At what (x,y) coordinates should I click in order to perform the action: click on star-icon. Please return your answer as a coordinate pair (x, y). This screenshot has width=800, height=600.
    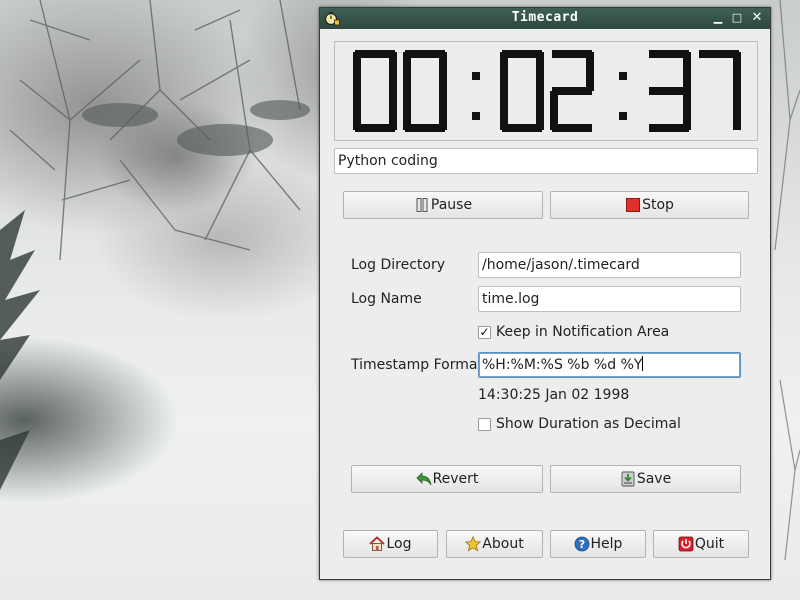
    Looking at the image, I should click on (473, 544).